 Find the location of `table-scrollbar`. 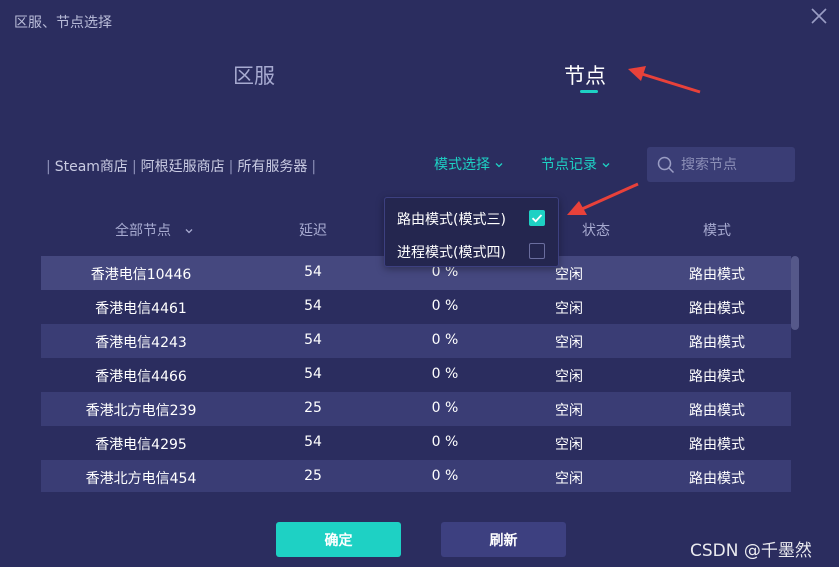

table-scrollbar is located at coordinates (795, 293).